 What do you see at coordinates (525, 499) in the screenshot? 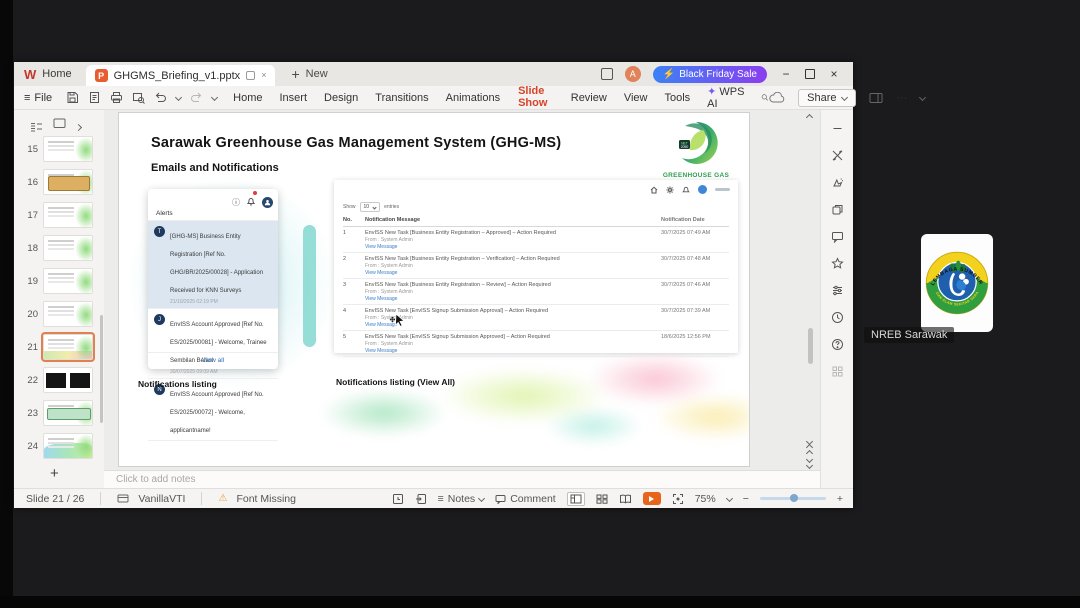
I see `comment-button: Comment` at bounding box center [525, 499].